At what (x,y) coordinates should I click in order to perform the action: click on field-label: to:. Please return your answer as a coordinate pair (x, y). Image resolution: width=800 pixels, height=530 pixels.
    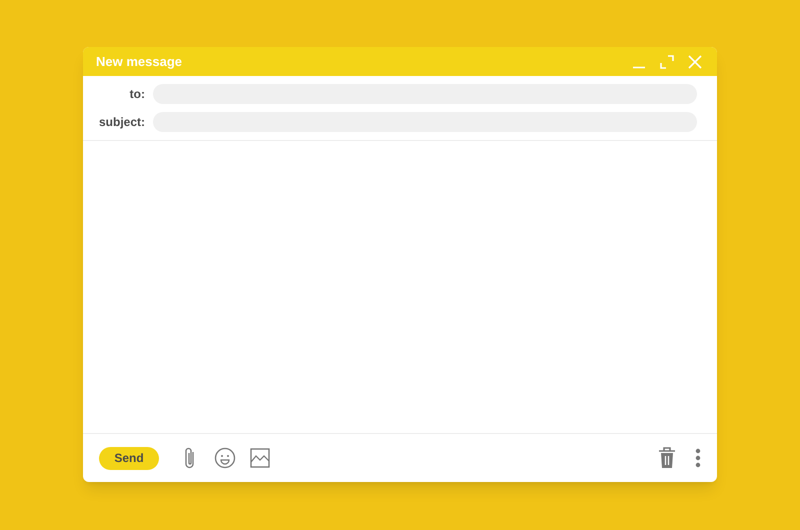
    Looking at the image, I should click on (137, 94).